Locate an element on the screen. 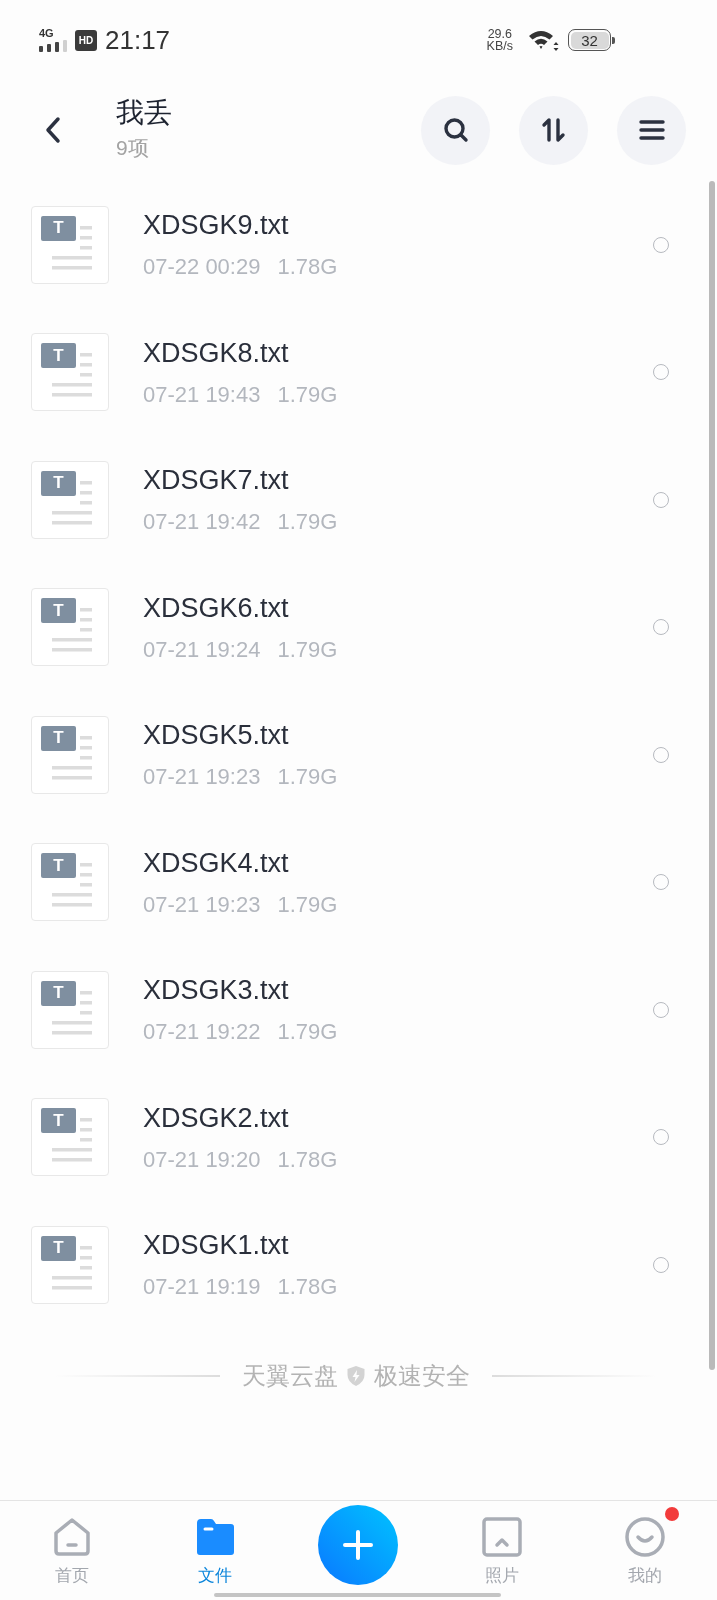  file-name: XDSGK3.txt is located at coordinates (216, 990).